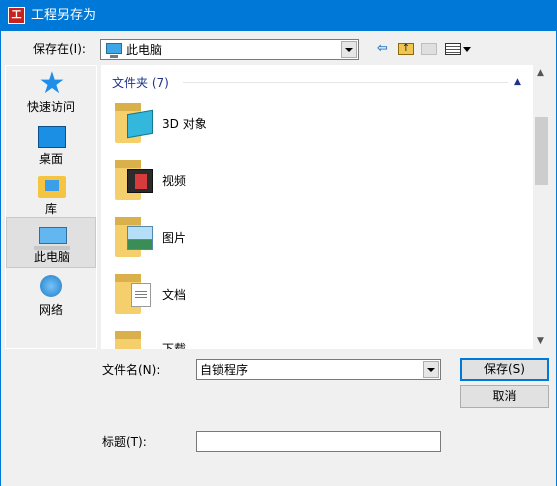 This screenshot has height=486, width=557. Describe the element at coordinates (141, 295) in the screenshot. I see `documents-folder-icon` at that location.